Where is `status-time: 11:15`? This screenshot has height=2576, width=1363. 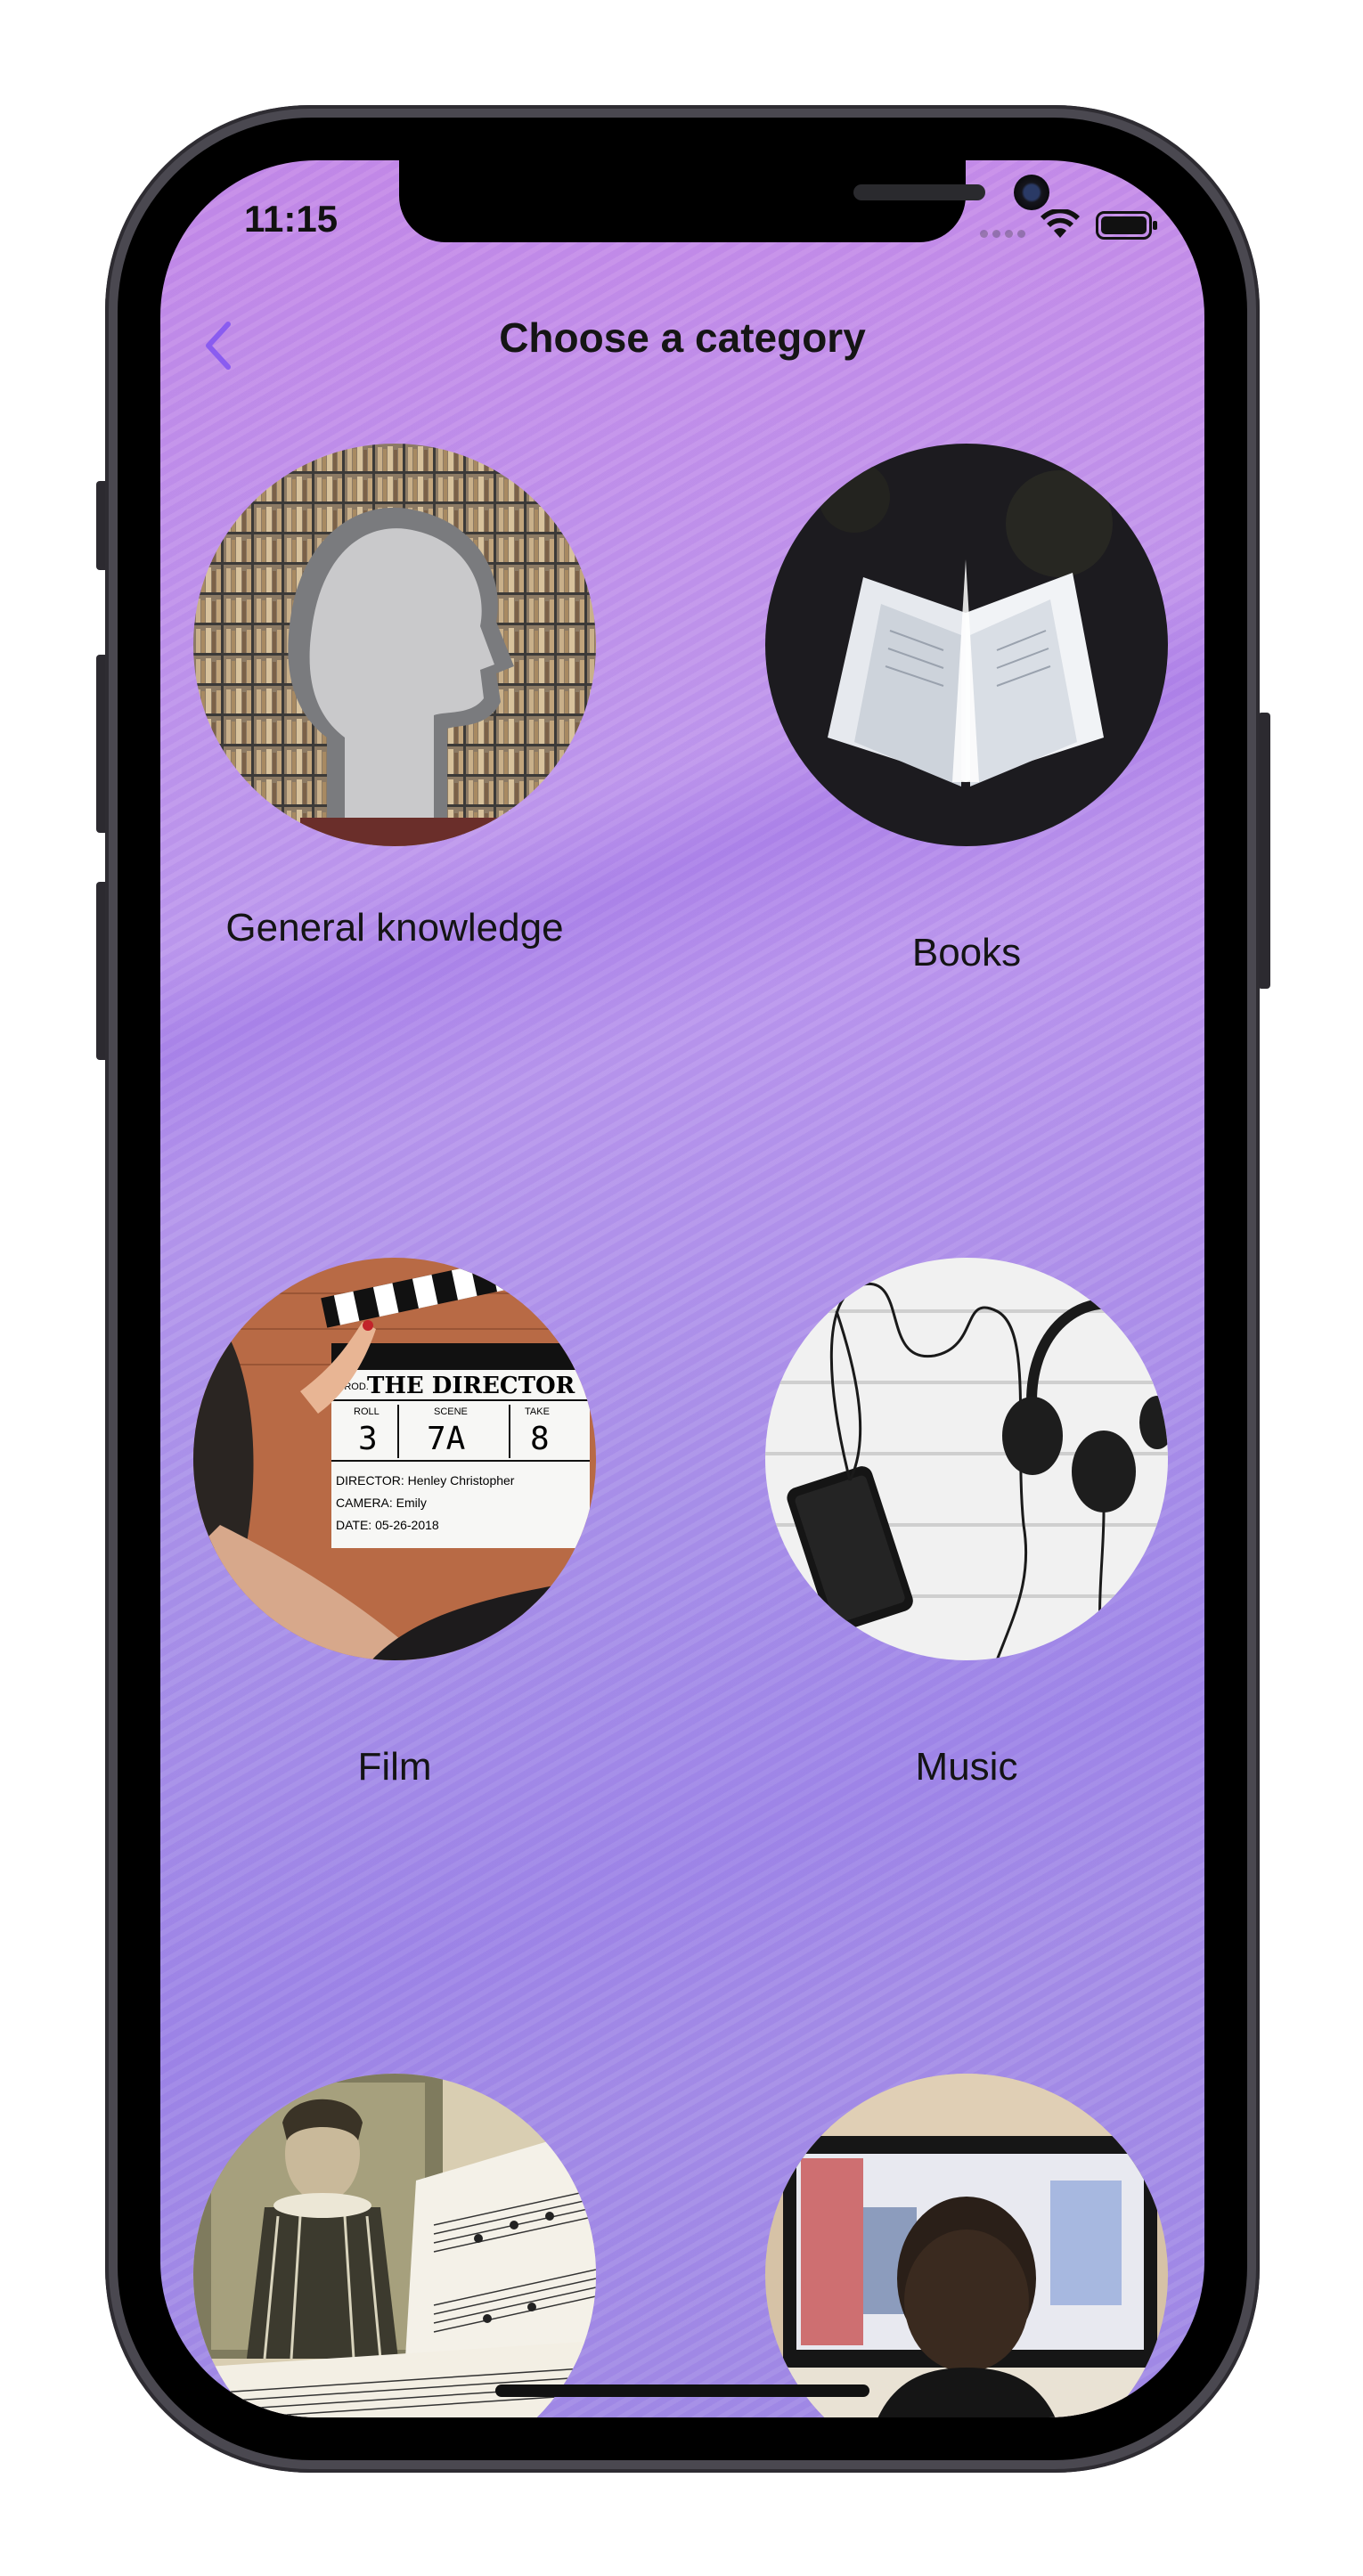
status-time: 11:15 is located at coordinates (291, 219).